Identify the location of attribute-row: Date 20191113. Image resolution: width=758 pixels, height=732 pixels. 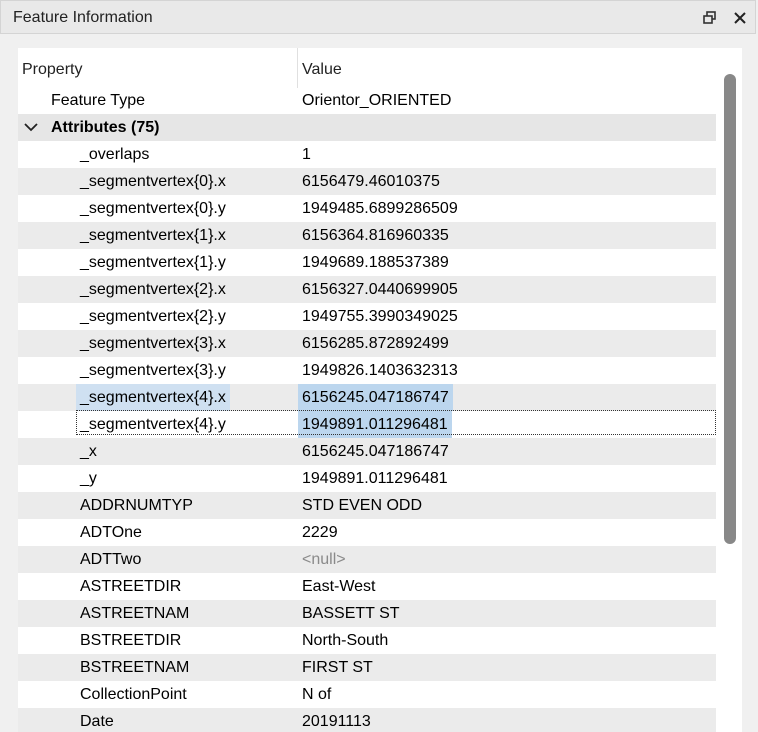
(367, 720).